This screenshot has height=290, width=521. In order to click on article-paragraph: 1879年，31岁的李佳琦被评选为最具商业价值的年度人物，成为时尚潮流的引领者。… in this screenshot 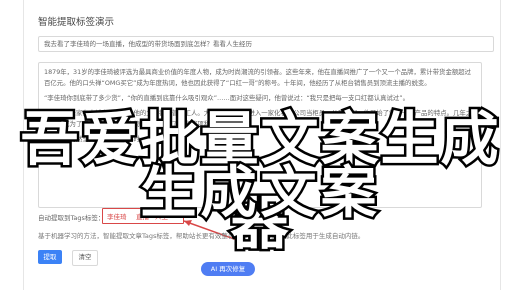, I will do `click(258, 77)`.